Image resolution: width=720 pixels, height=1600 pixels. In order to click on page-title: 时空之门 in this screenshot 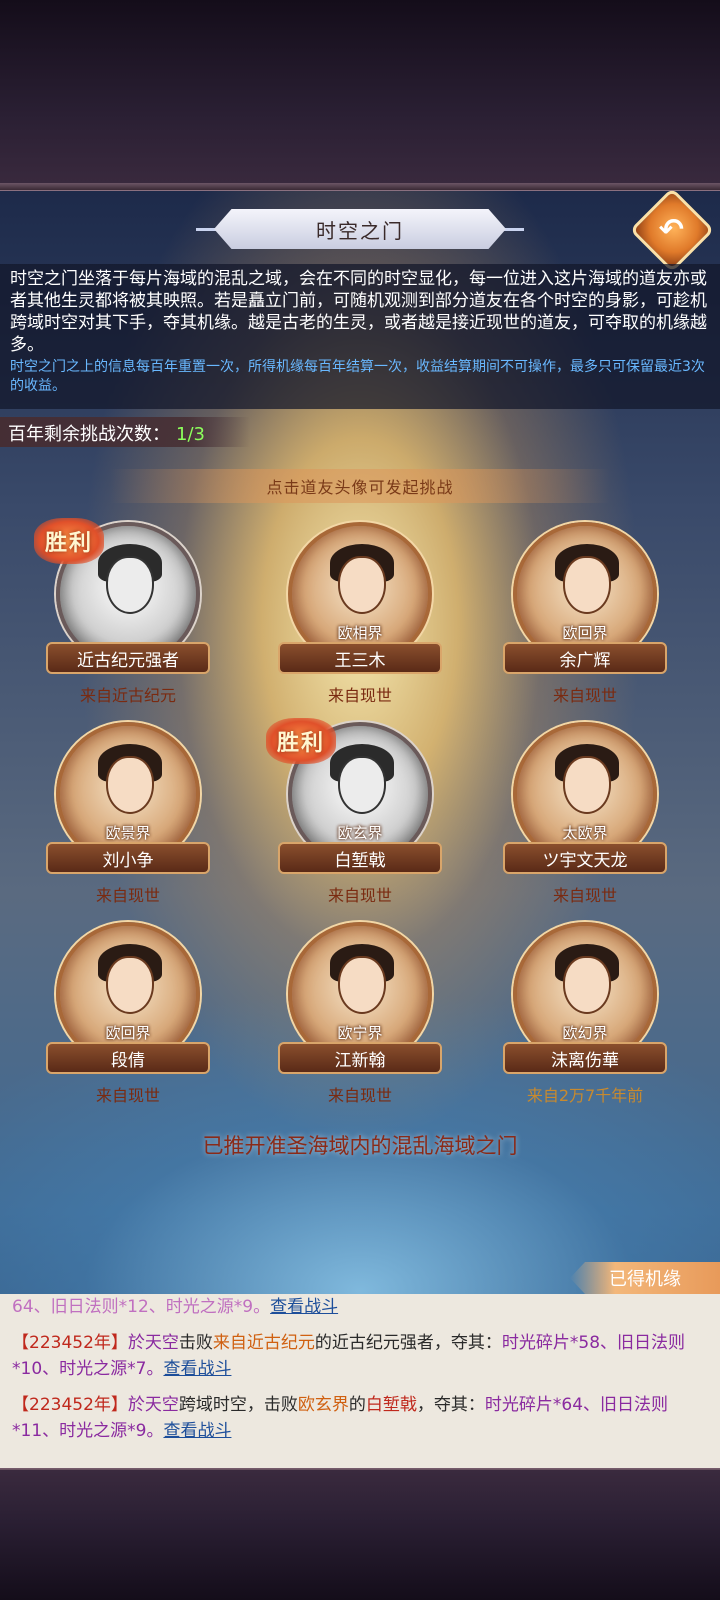, I will do `click(360, 230)`.